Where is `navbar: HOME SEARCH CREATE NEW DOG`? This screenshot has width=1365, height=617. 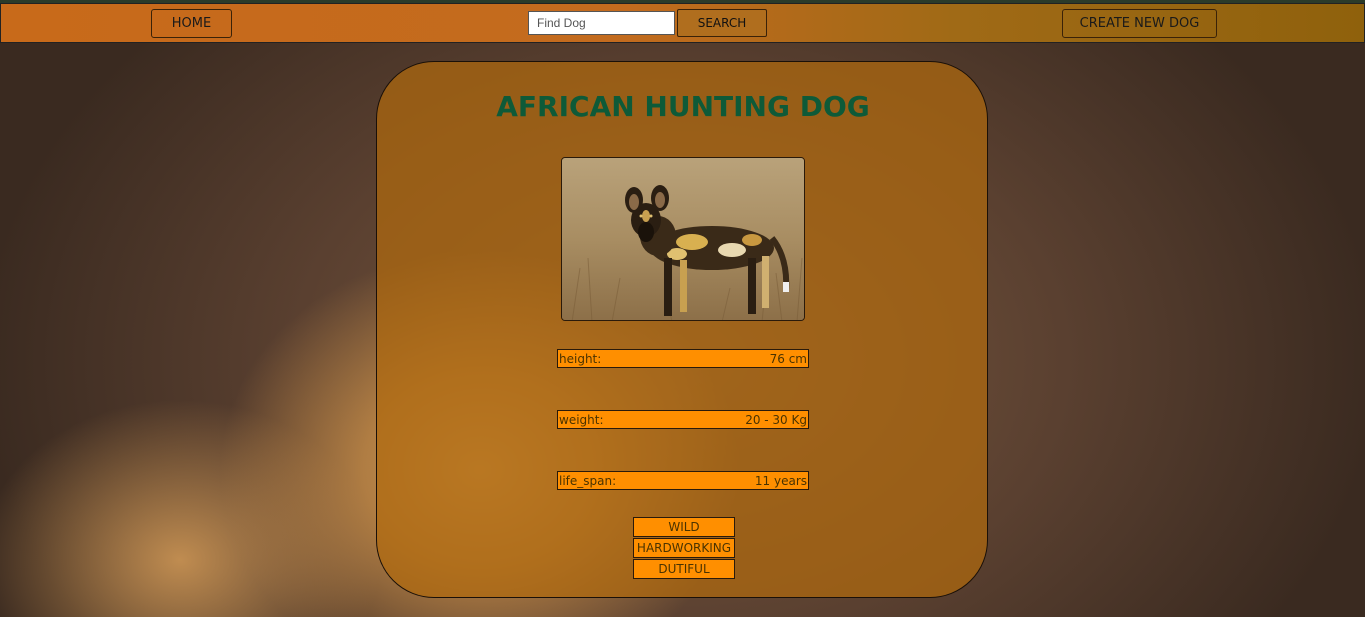
navbar: HOME SEARCH CREATE NEW DOG is located at coordinates (682, 23).